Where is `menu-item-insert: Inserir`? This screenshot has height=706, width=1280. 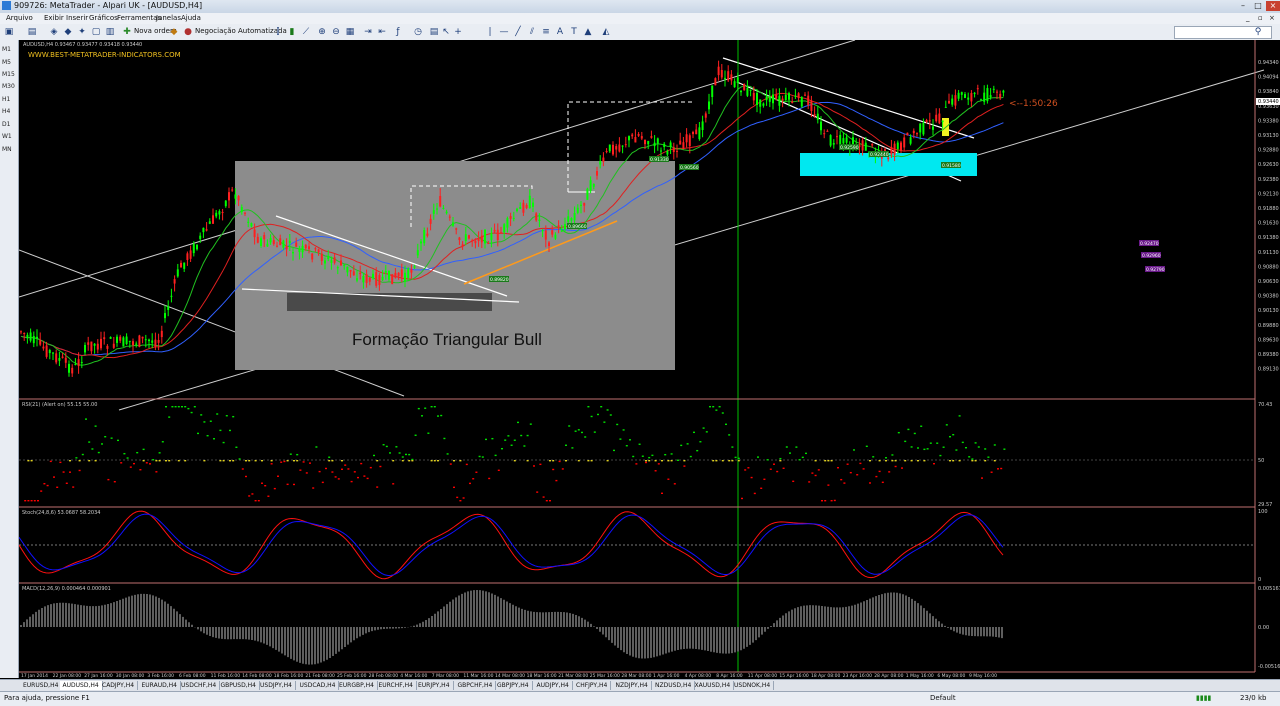 menu-item-insert: Inserir is located at coordinates (77, 18).